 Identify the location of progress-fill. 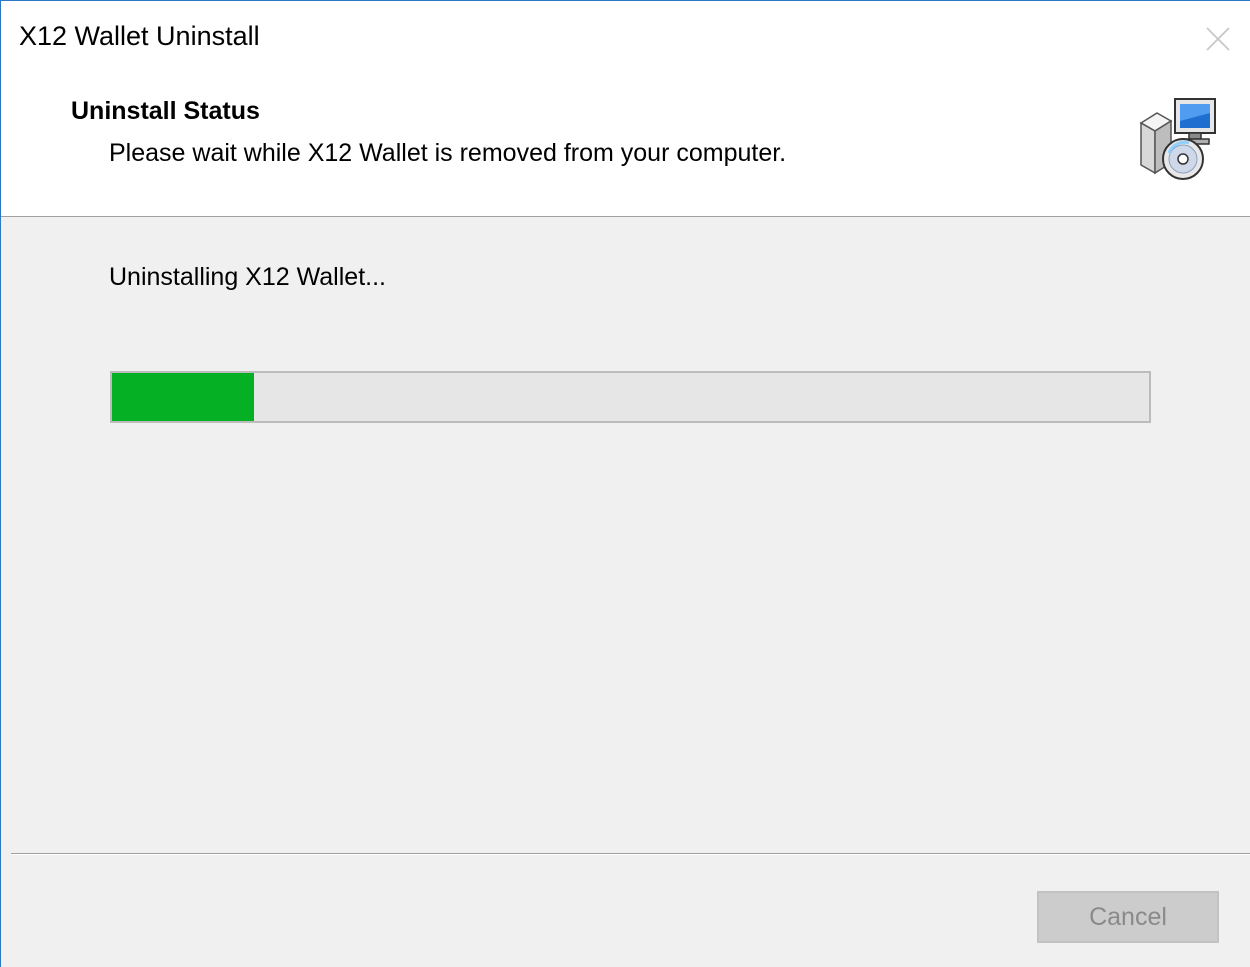
(183, 397).